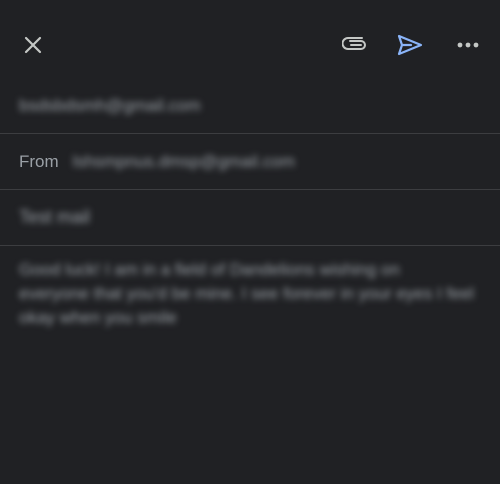  Describe the element at coordinates (184, 162) in the screenshot. I see `from-field: lshsmpnus.dmsp@gmail.com` at that location.